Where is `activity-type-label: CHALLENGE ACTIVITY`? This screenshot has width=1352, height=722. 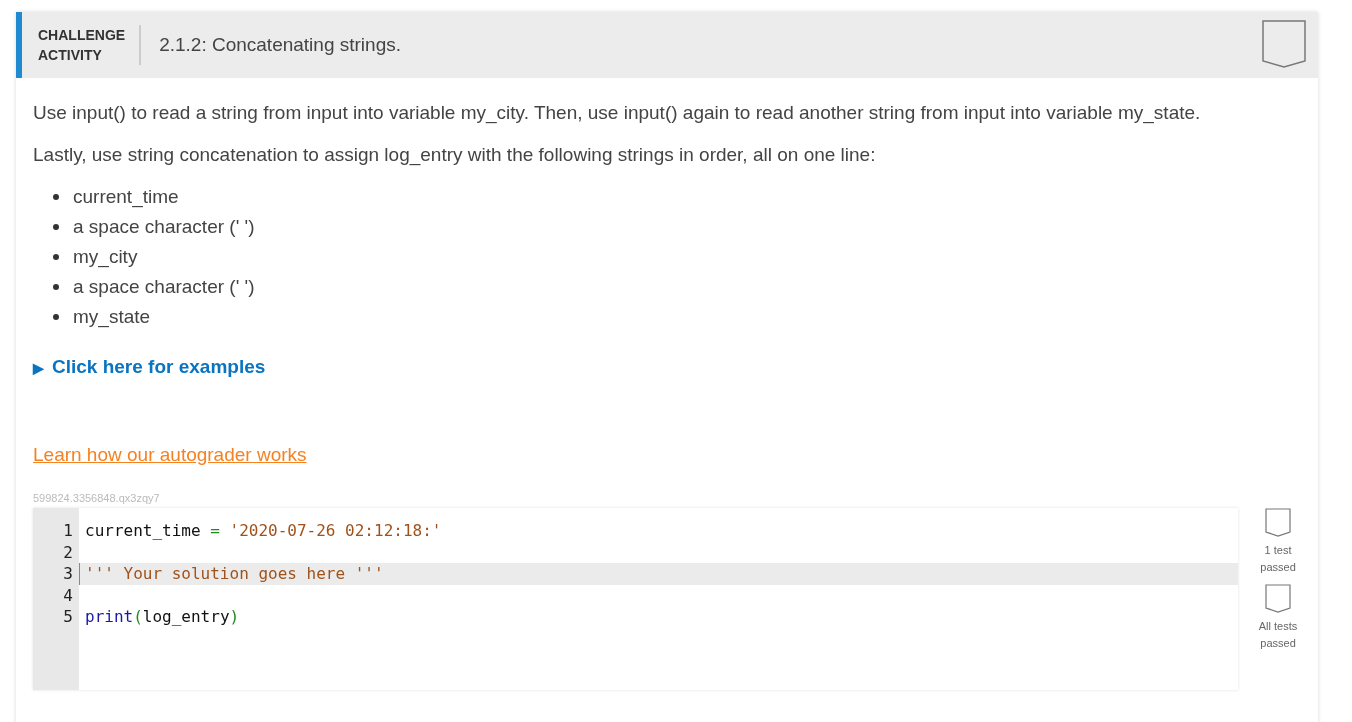
activity-type-label: CHALLENGE ACTIVITY is located at coordinates (90, 45).